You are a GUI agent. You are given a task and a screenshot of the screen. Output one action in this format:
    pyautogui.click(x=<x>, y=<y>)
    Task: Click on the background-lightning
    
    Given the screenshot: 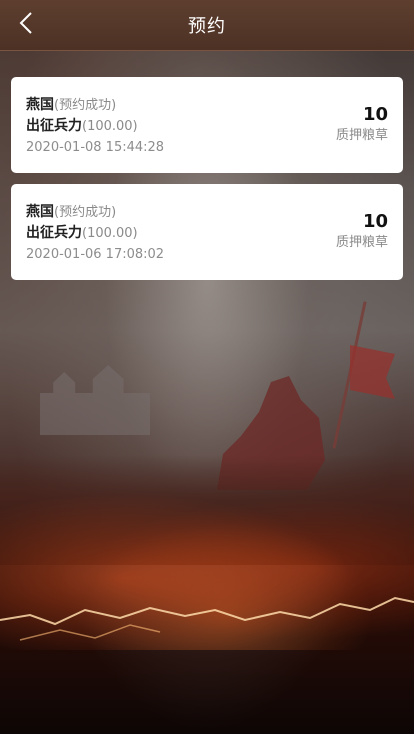 What is the action you would take?
    pyautogui.click(x=207, y=618)
    